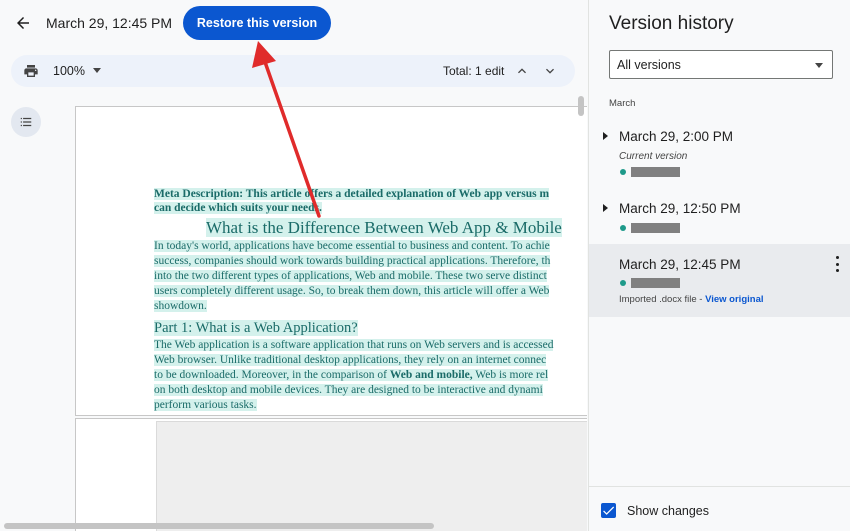 This screenshot has height=531, width=850. What do you see at coordinates (581, 106) in the screenshot?
I see `vertical-scrollbar` at bounding box center [581, 106].